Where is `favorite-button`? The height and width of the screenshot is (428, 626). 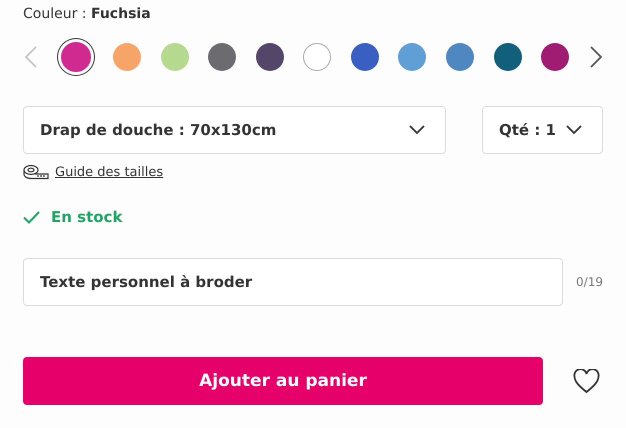
favorite-button is located at coordinates (586, 381).